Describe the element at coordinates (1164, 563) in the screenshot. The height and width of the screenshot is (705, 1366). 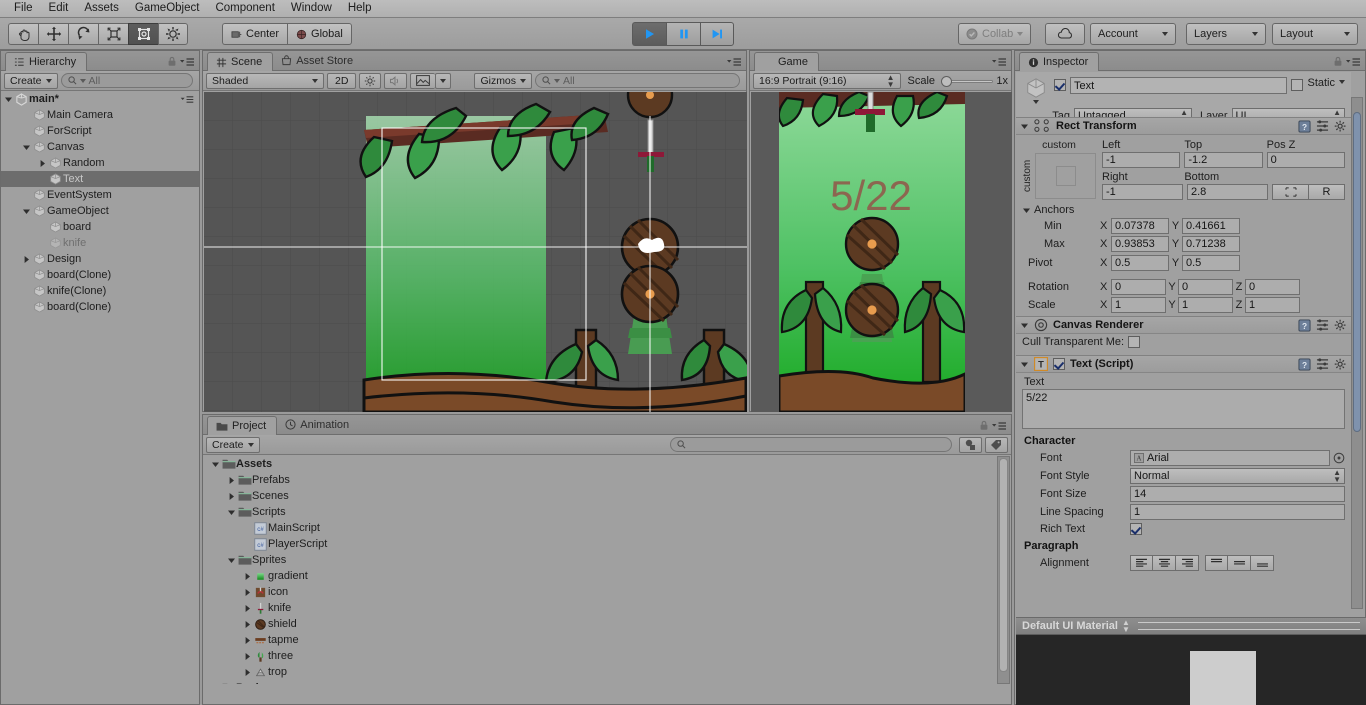
I see `align-center-button` at that location.